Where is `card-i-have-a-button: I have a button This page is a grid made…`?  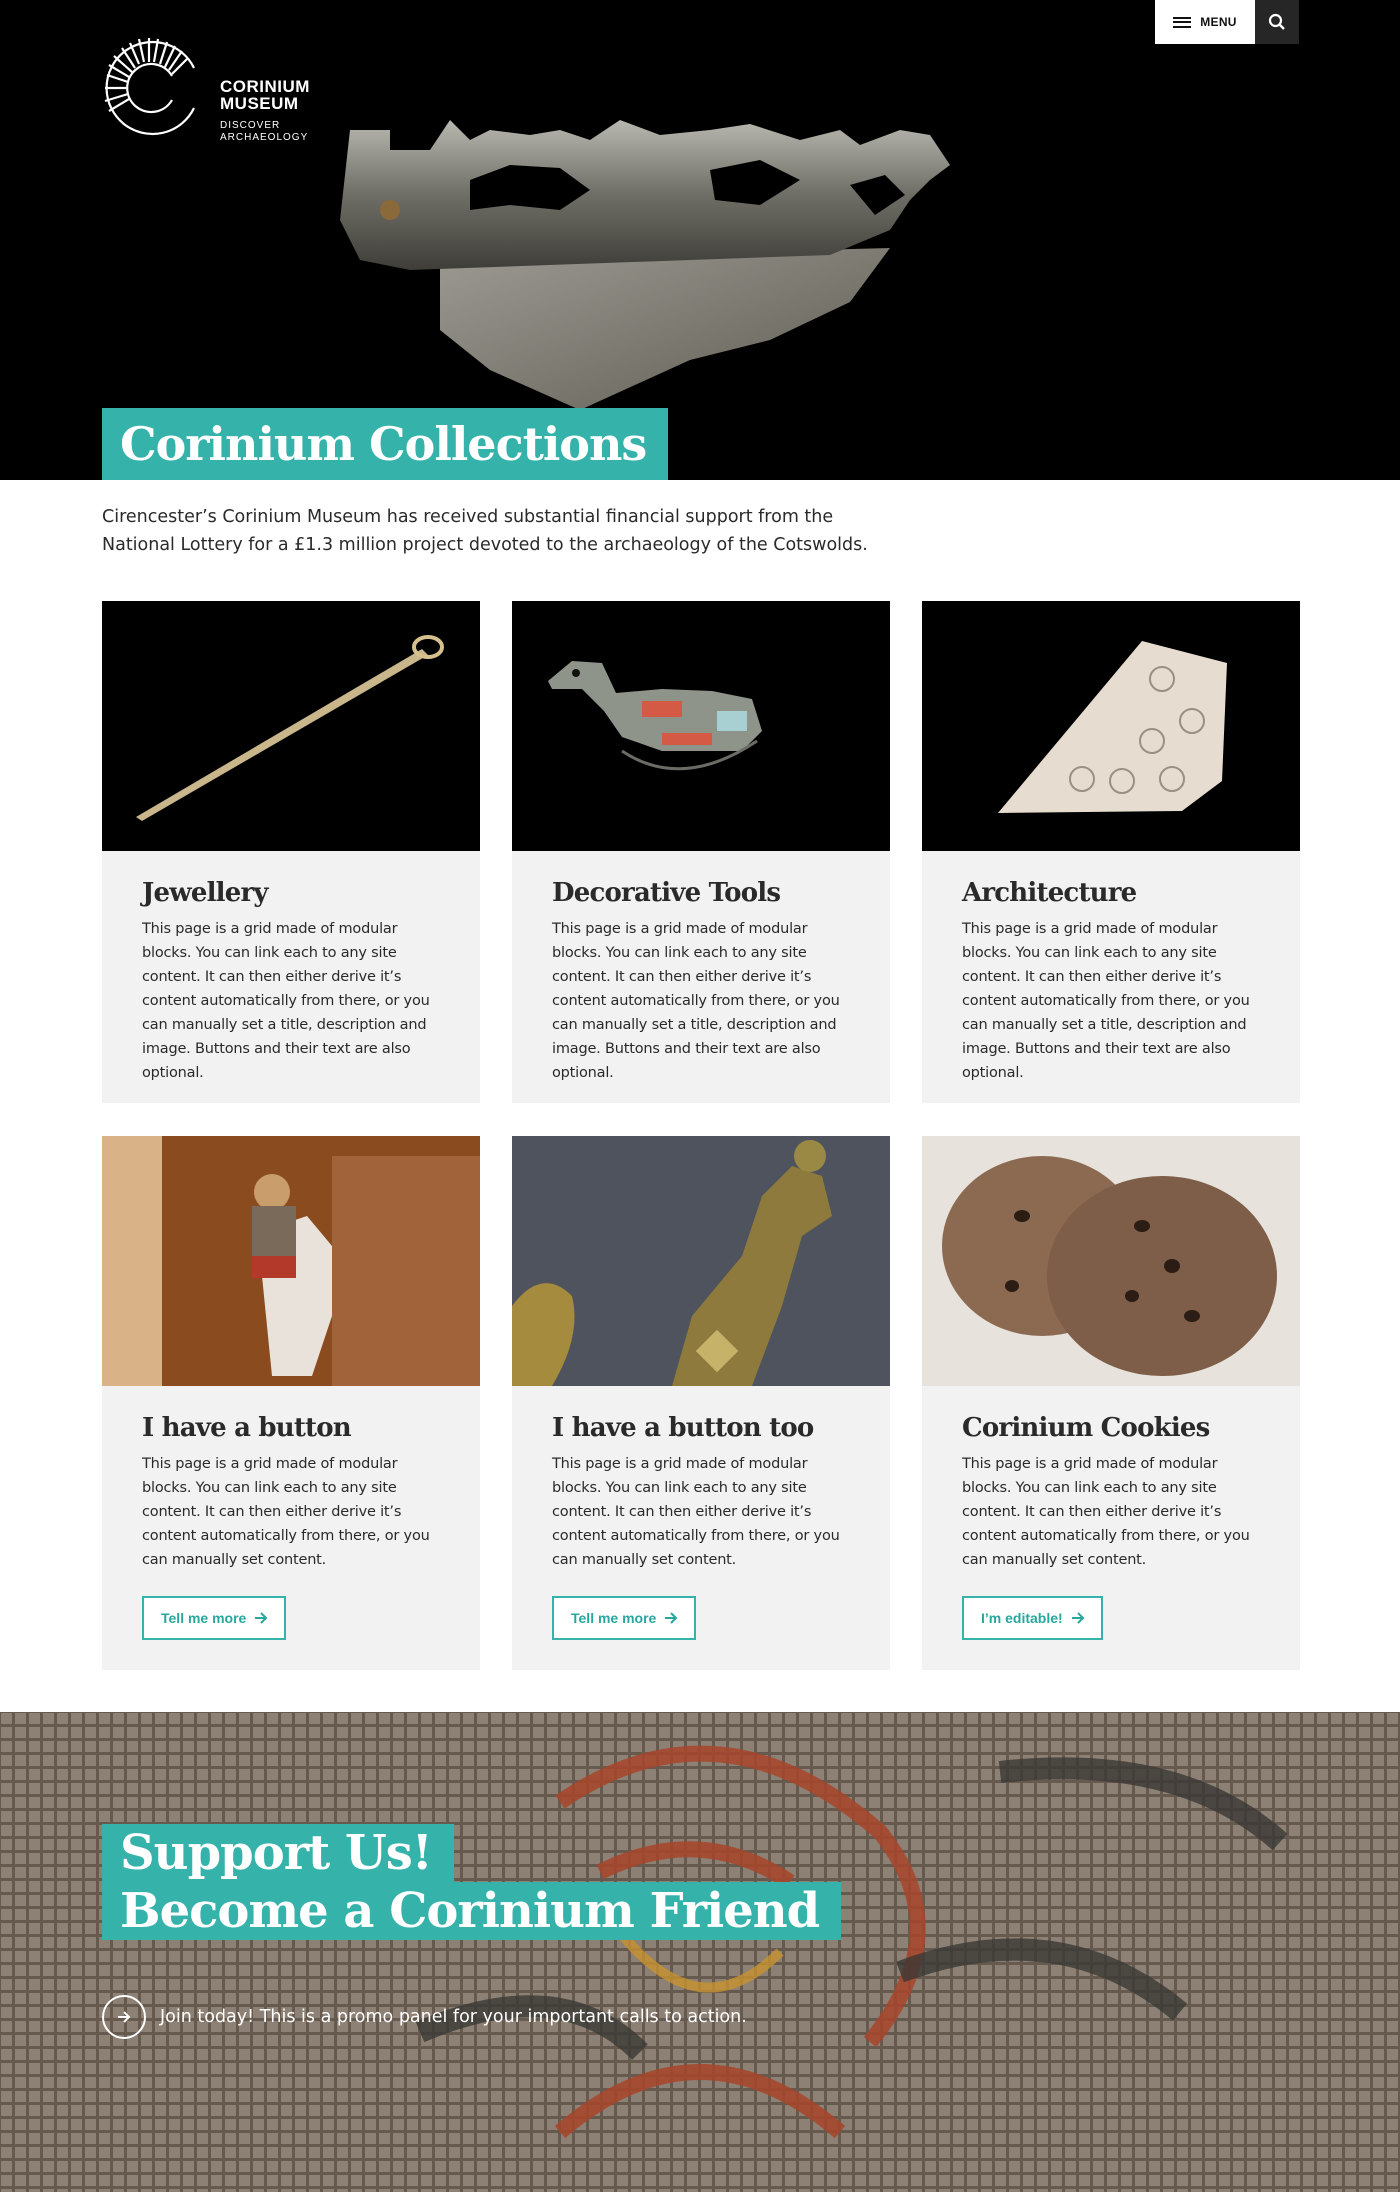
card-i-have-a-button: I have a button This page is a grid made… is located at coordinates (291, 1403).